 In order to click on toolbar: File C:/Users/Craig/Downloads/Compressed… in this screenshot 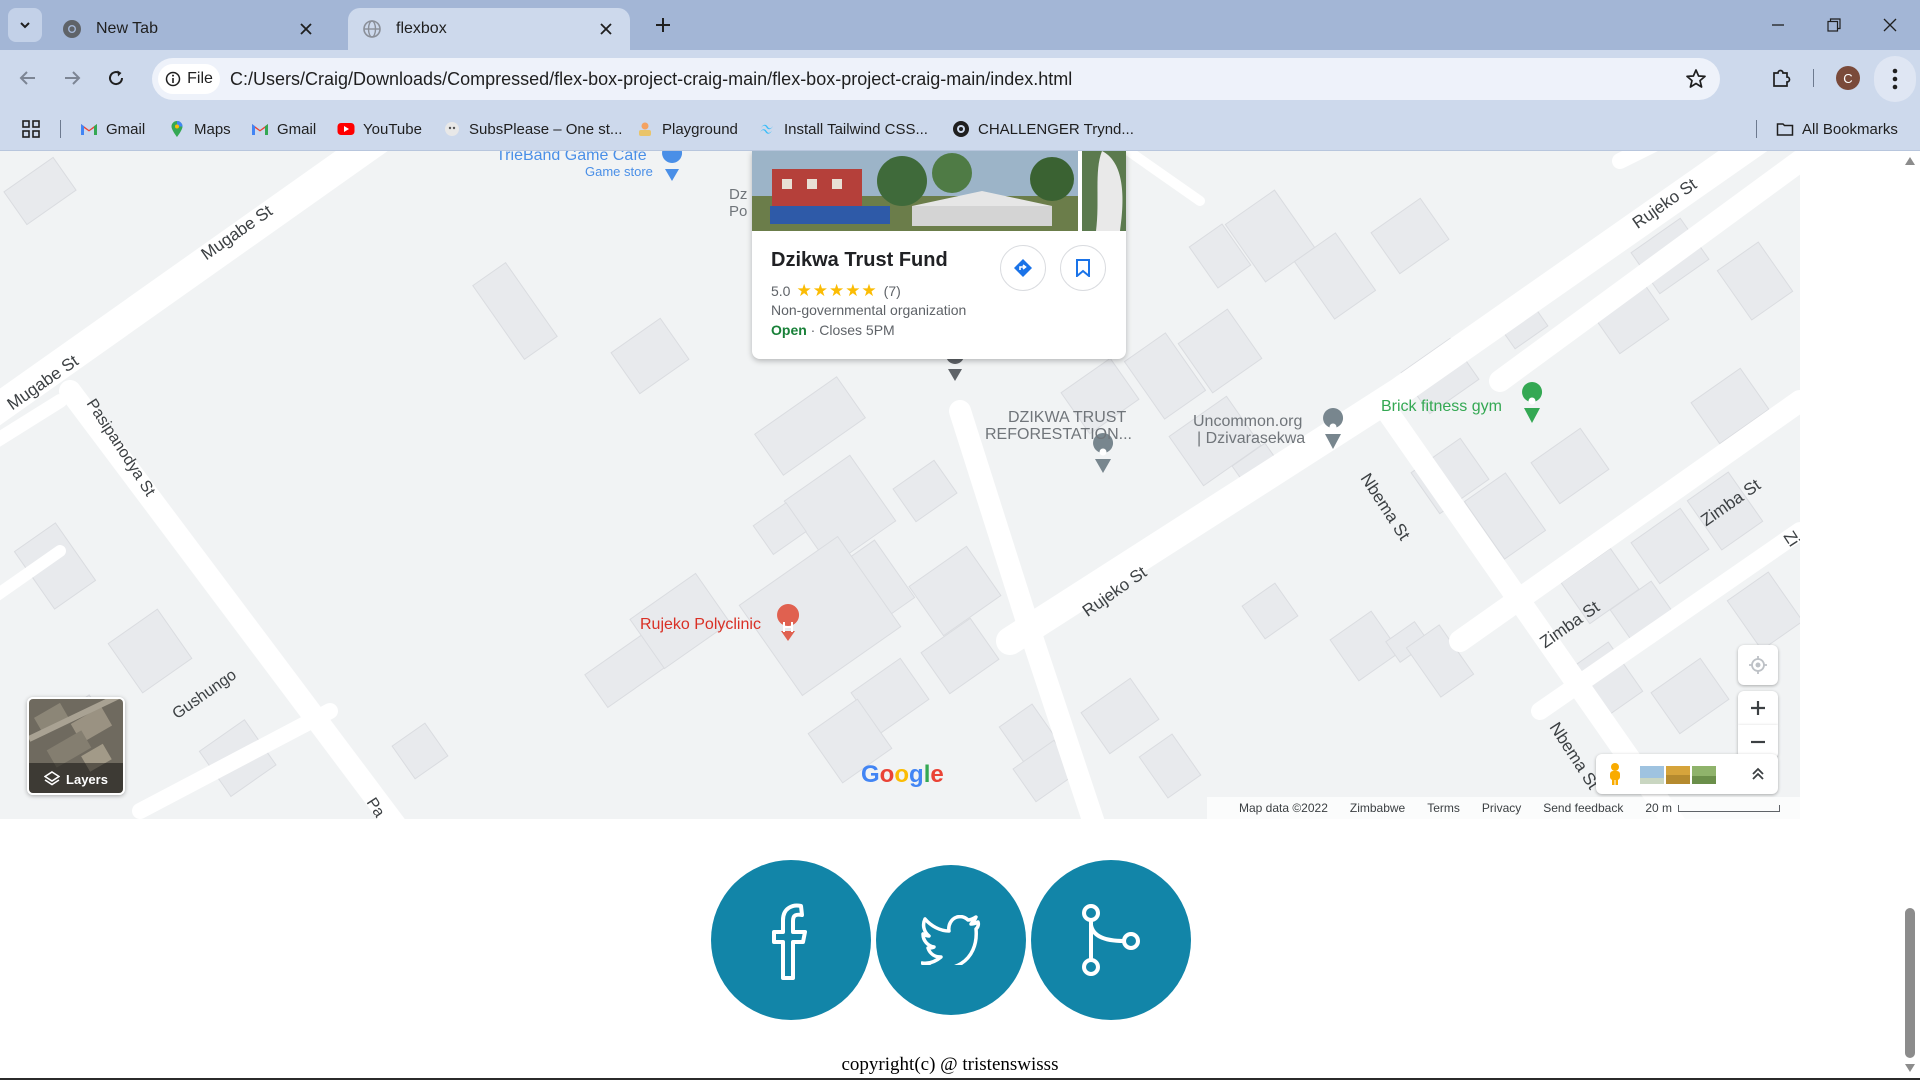, I will do `click(960, 79)`.